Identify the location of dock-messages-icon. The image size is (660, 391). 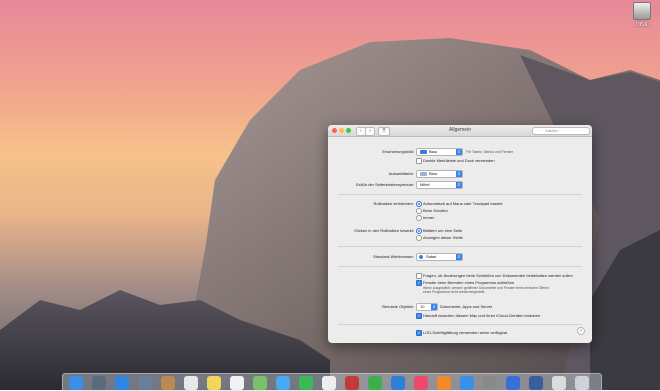
(283, 383).